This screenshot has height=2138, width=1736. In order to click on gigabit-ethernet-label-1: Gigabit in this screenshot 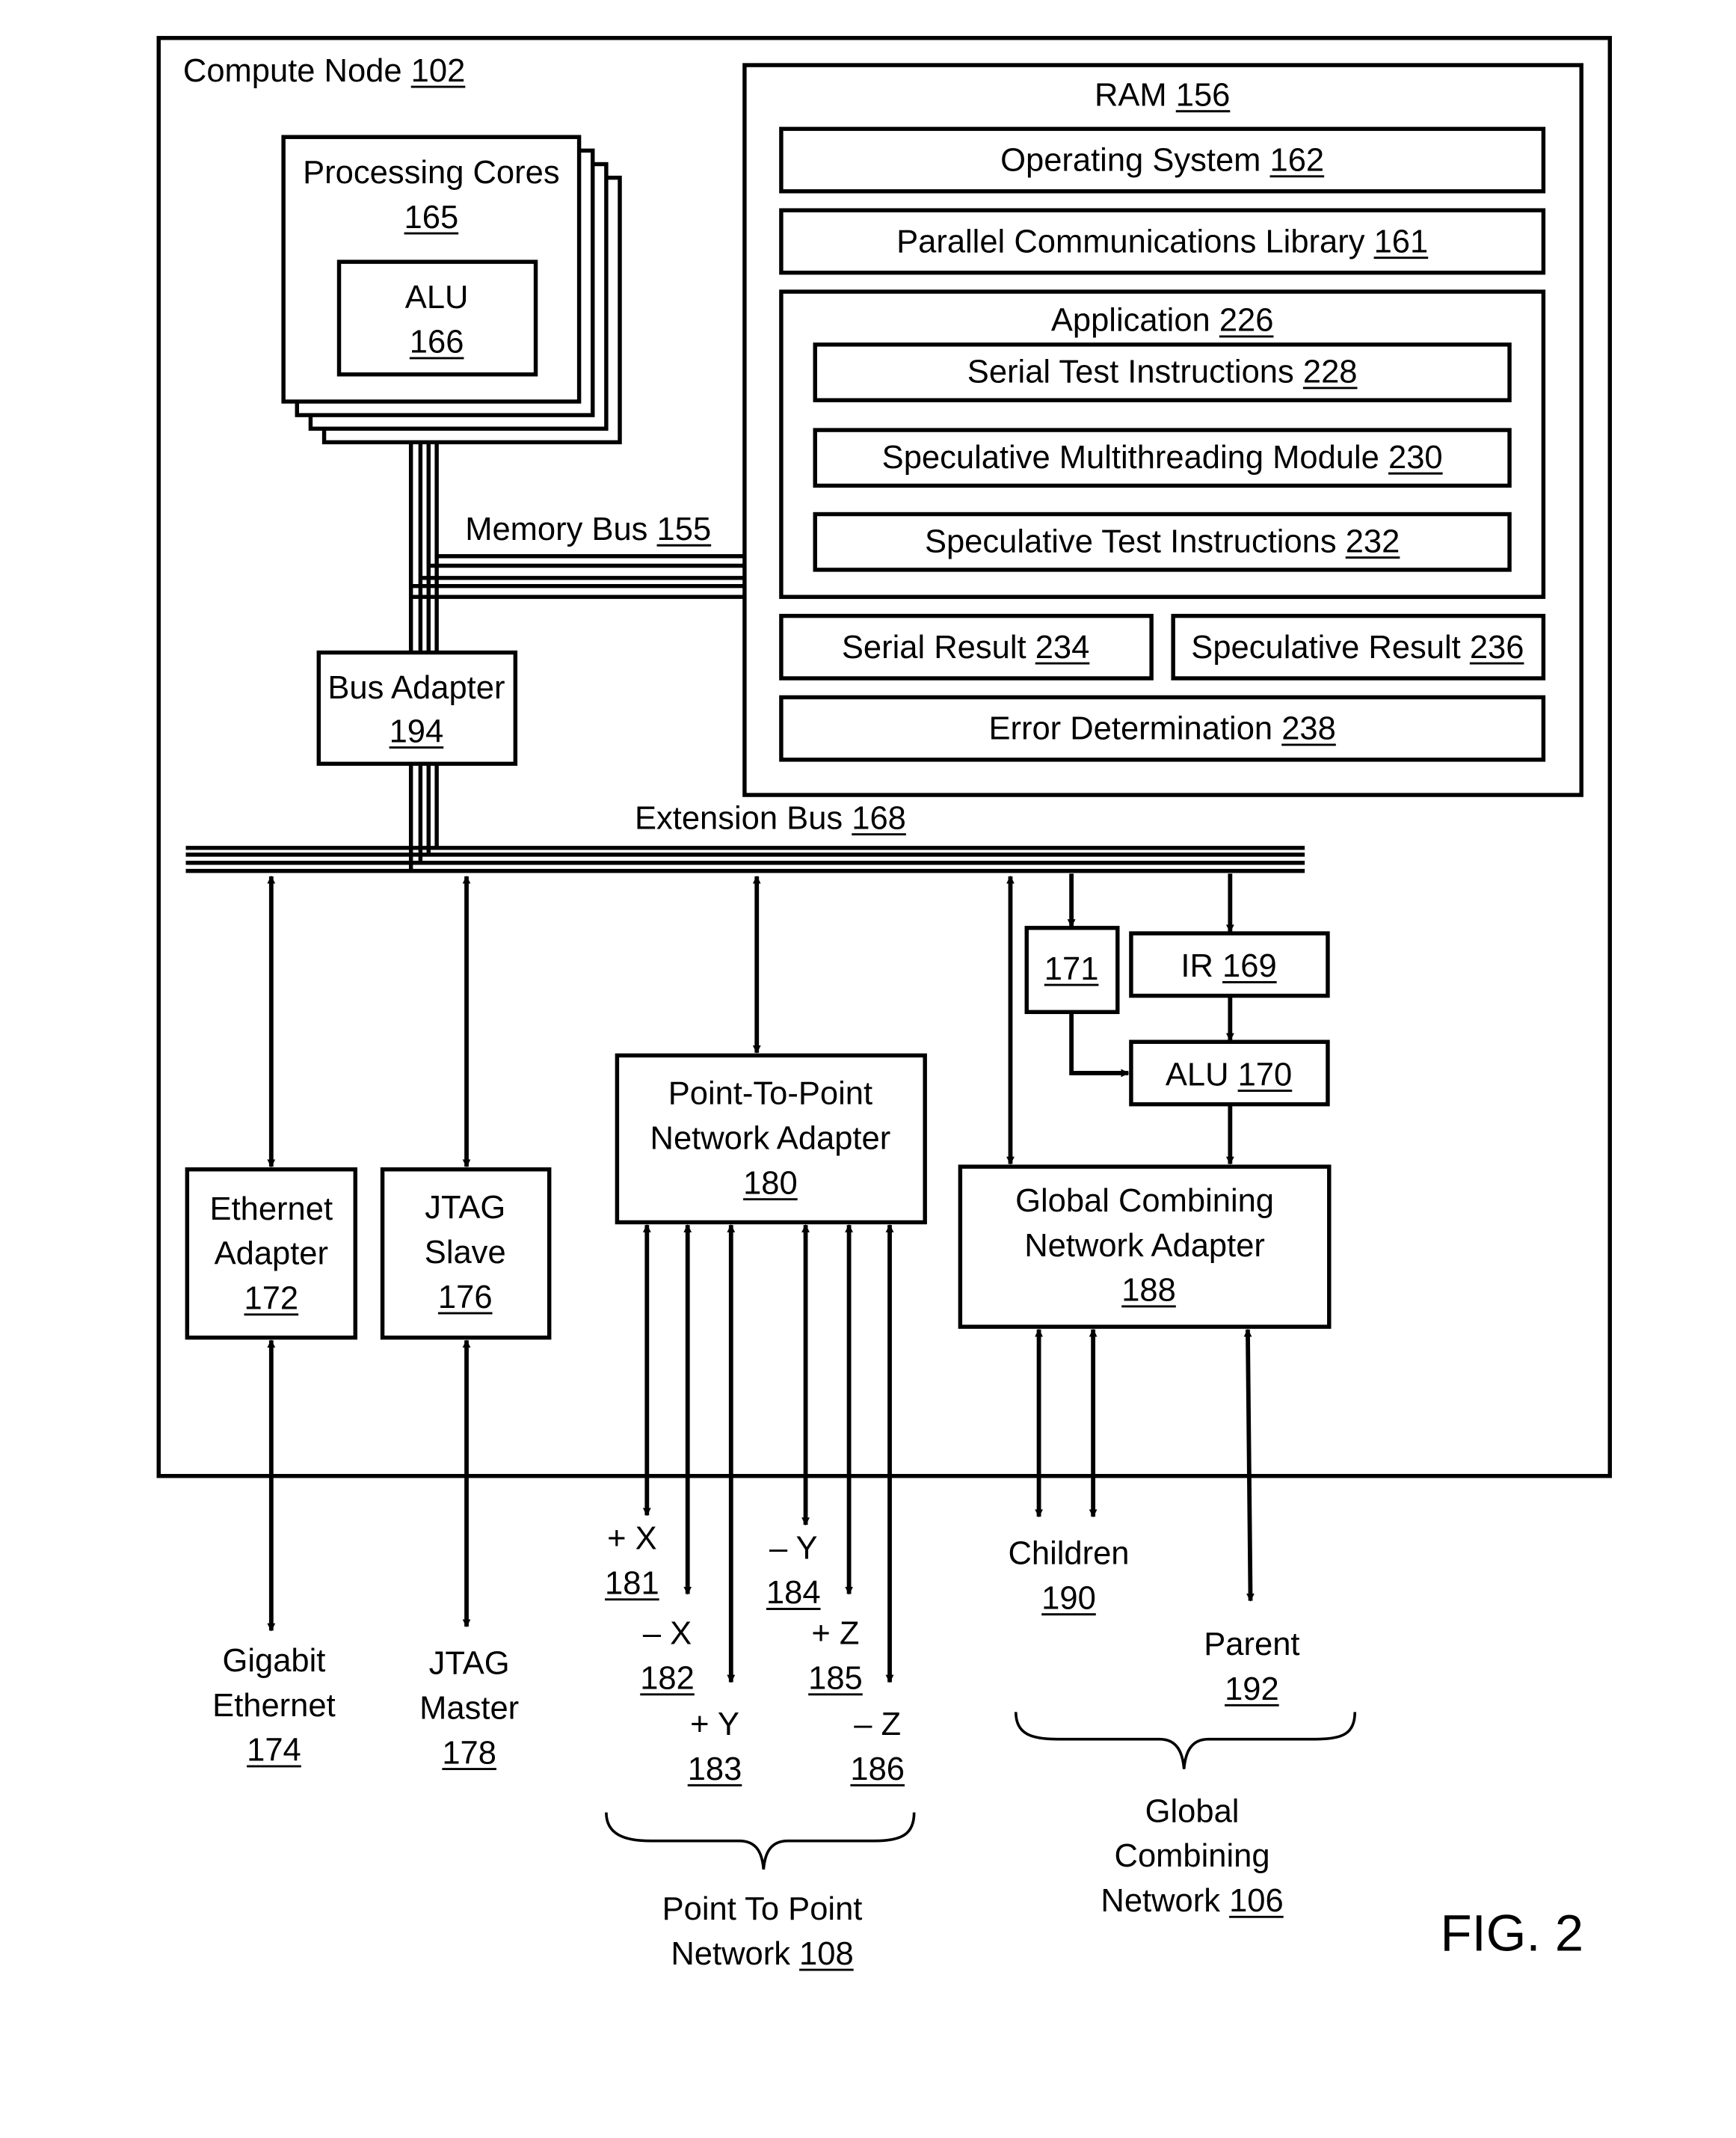, I will do `click(273, 1661)`.